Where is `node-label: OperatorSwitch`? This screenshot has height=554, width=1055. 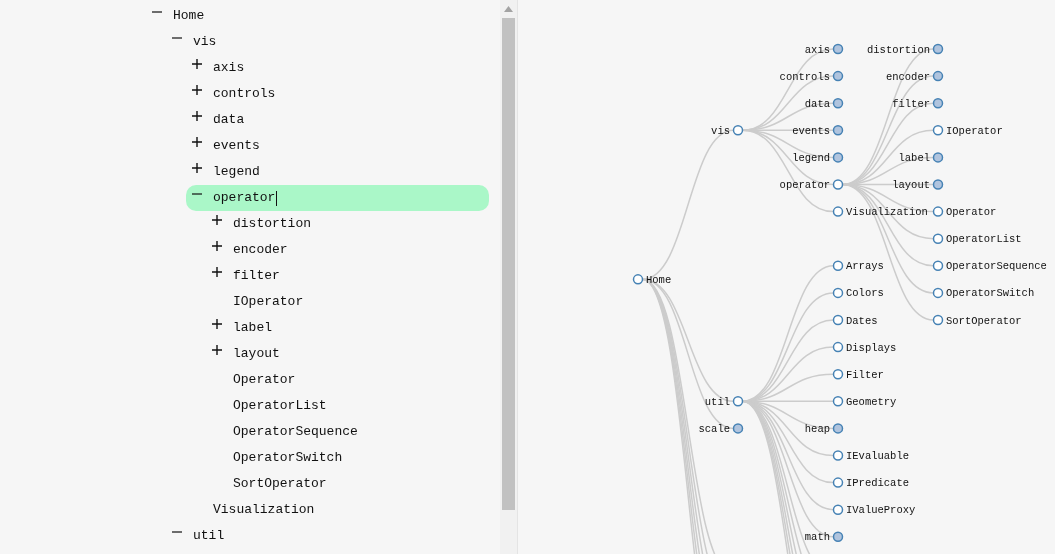
node-label: OperatorSwitch is located at coordinates (990, 293).